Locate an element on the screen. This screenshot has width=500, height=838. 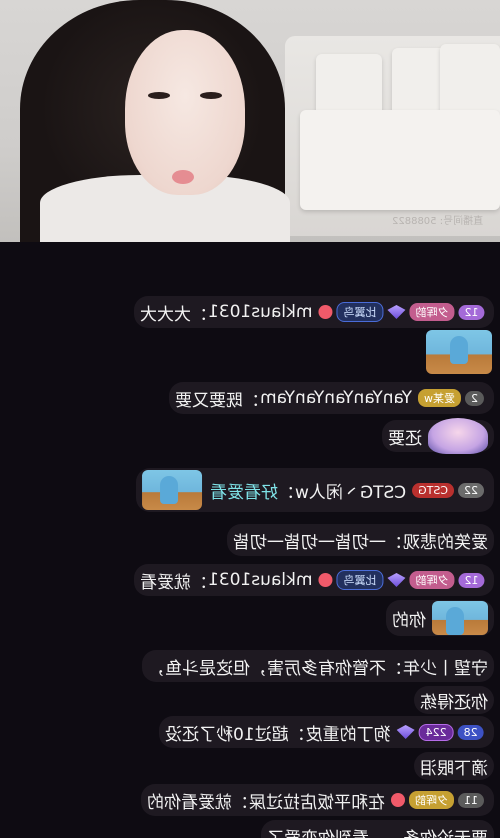
mouth is located at coordinates (183, 177).